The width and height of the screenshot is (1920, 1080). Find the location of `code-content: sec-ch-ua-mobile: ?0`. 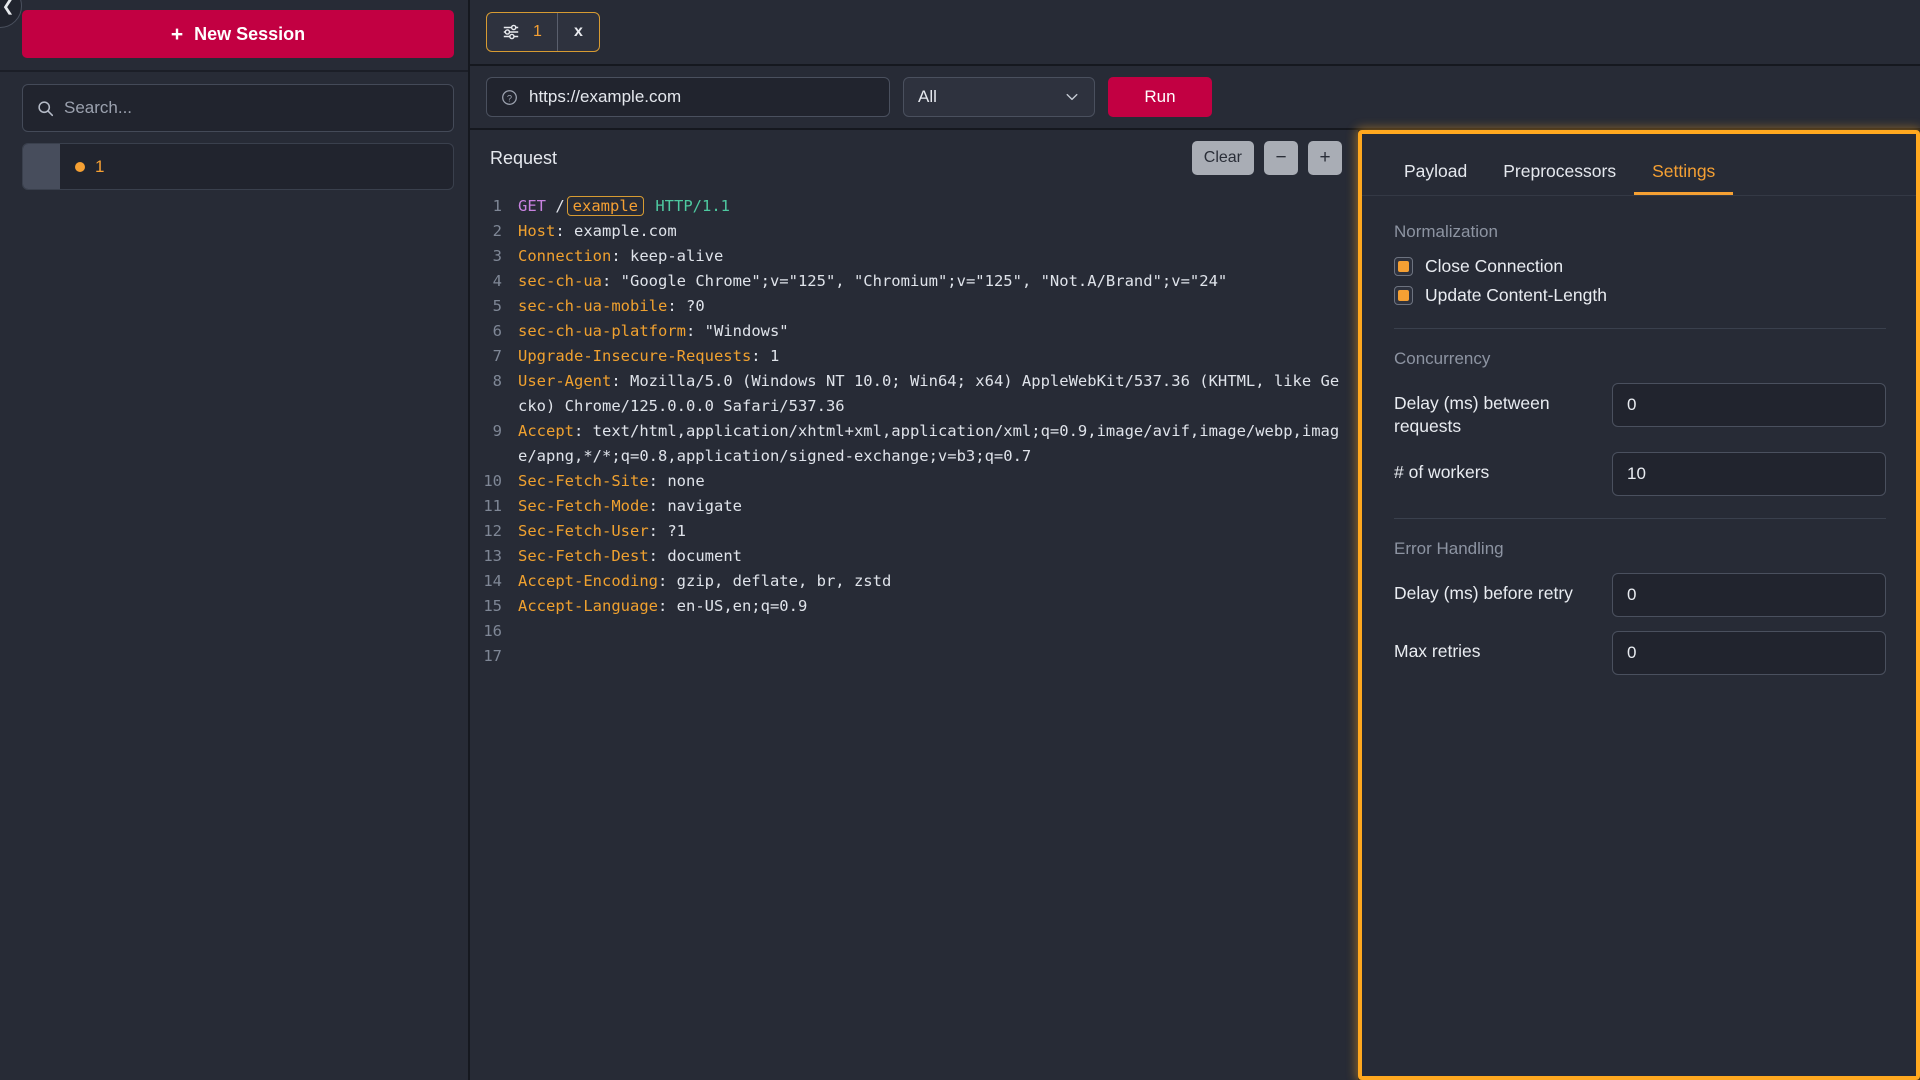

code-content: sec-ch-ua-mobile: ?0 is located at coordinates (938, 306).